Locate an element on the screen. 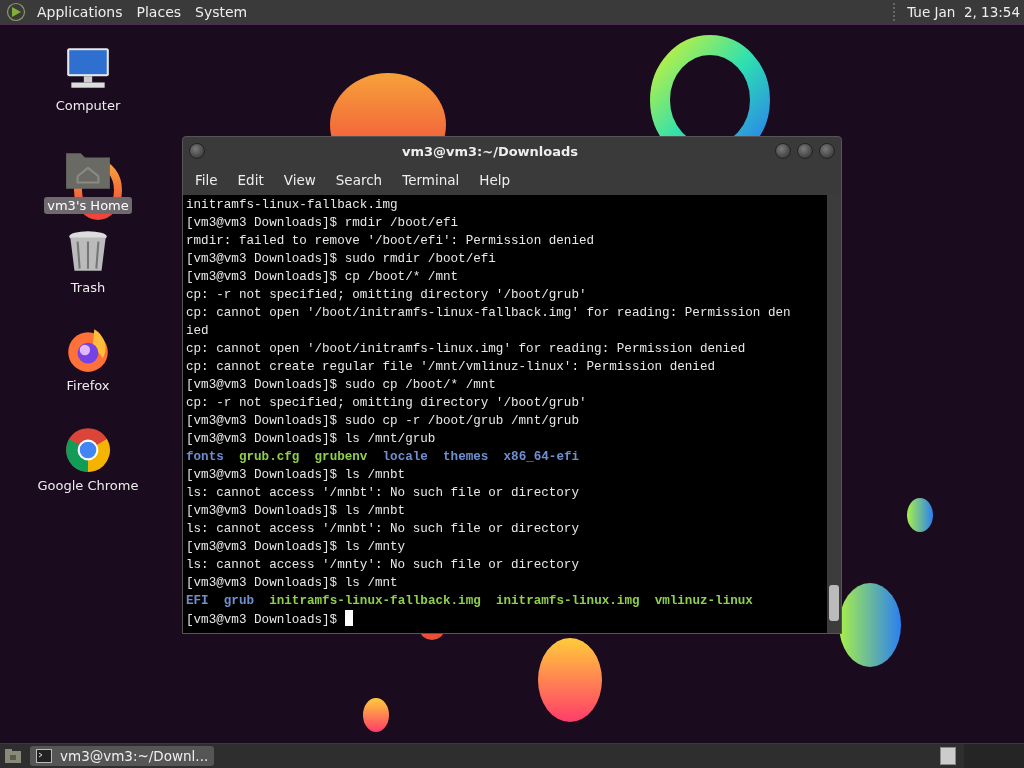 The image size is (1024, 768). minimize-button is located at coordinates (783, 151).